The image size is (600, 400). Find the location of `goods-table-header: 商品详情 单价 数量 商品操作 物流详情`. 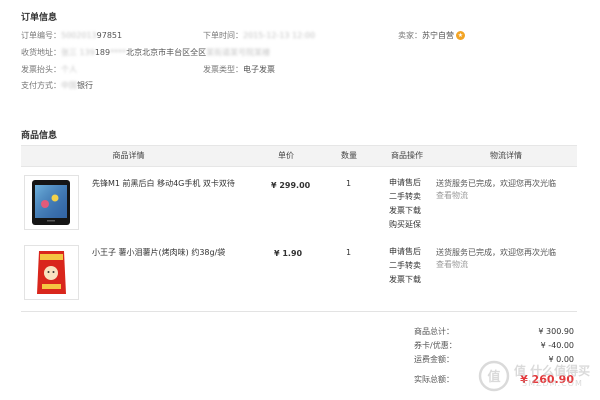

goods-table-header: 商品详情 单价 数量 商品操作 物流详情 is located at coordinates (299, 156).